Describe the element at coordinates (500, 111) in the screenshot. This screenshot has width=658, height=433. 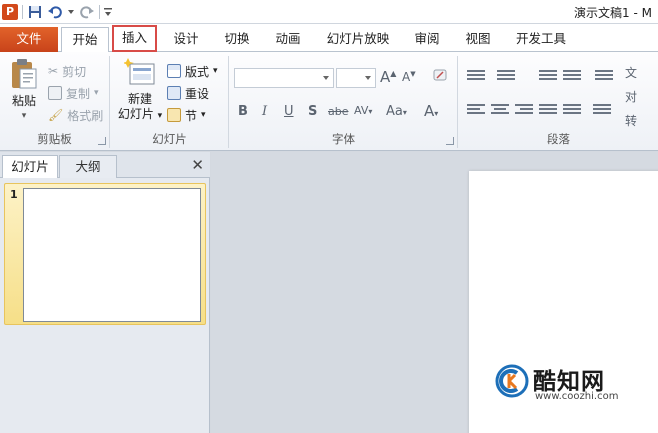
I see `align-center-icon` at that location.